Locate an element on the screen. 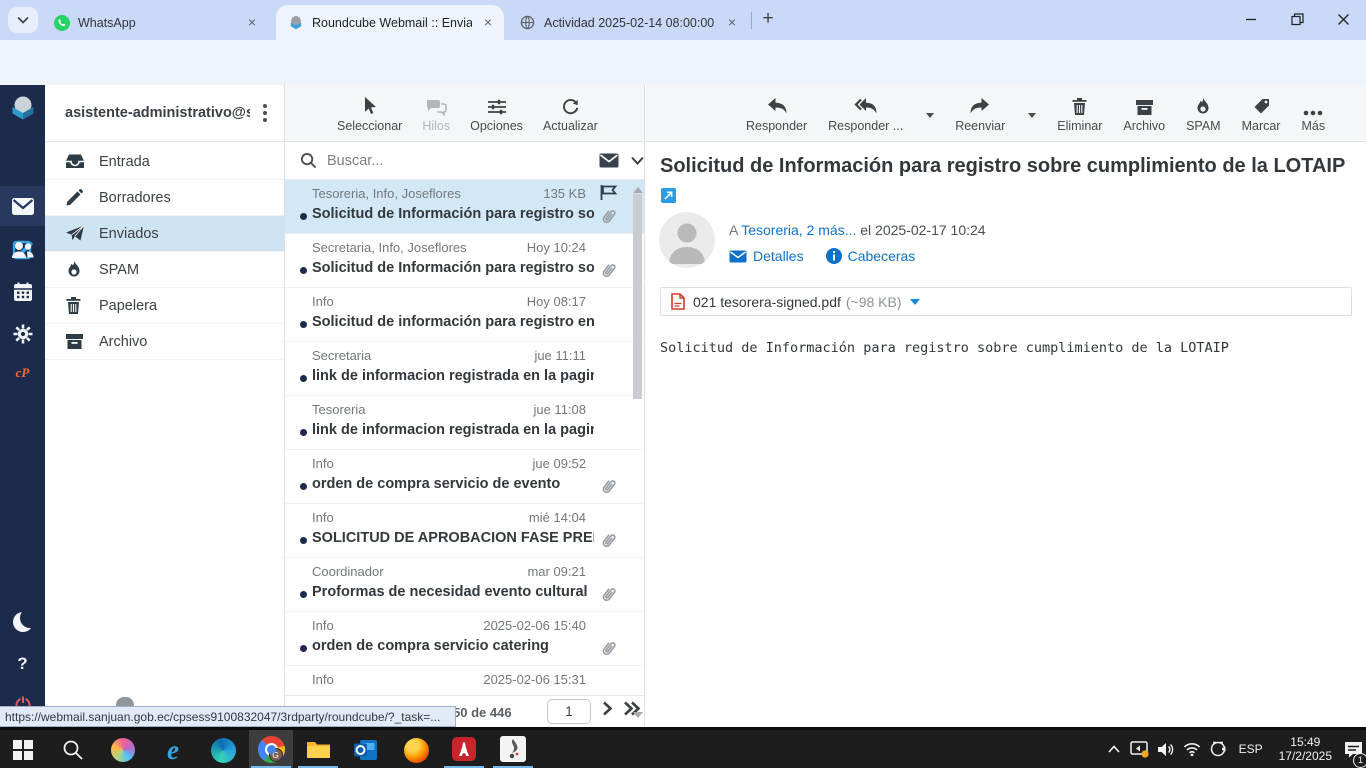 The image size is (1366, 768). forward-caret-icon is located at coordinates (1032, 117).